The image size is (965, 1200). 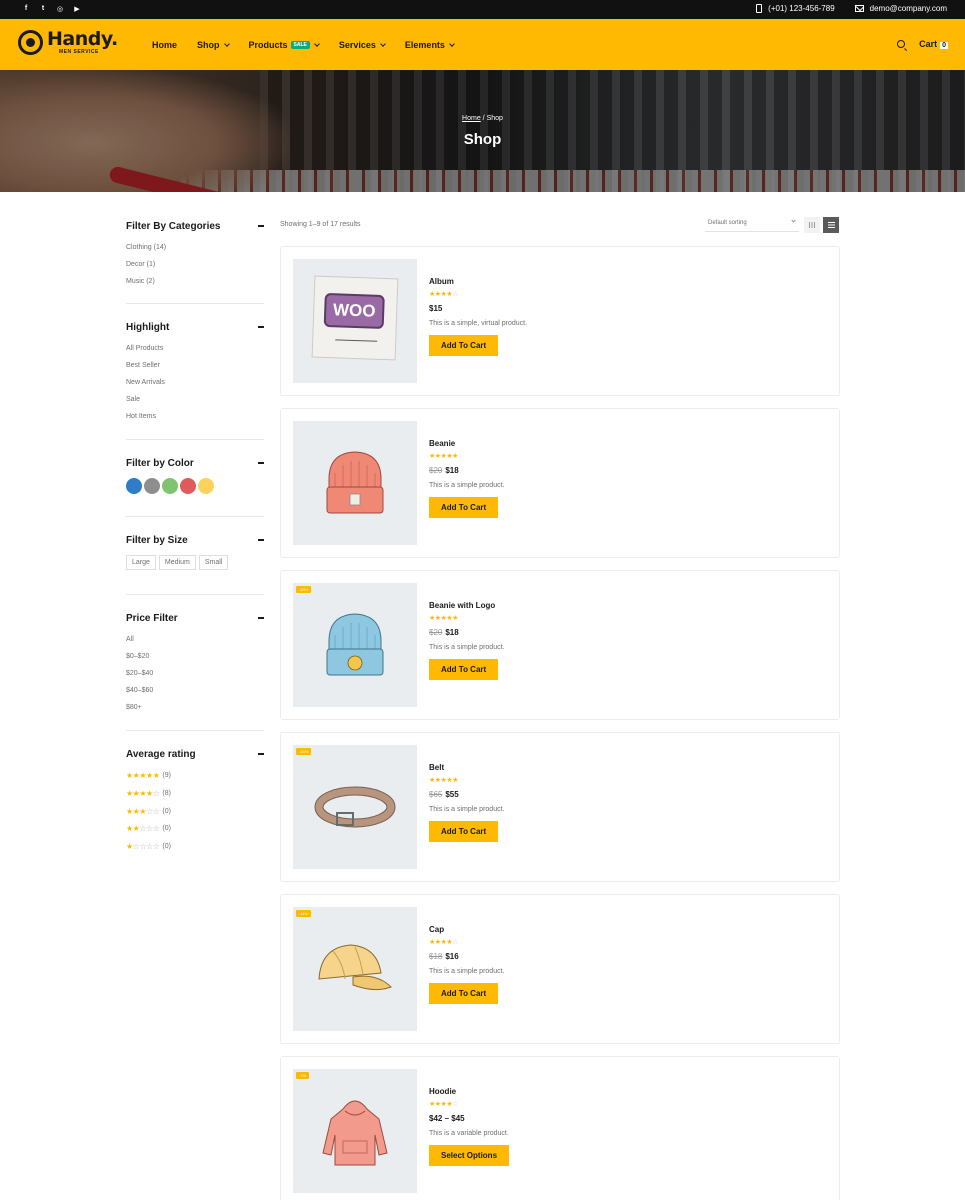 I want to click on highlight-item: Best Seller, so click(x=195, y=365).